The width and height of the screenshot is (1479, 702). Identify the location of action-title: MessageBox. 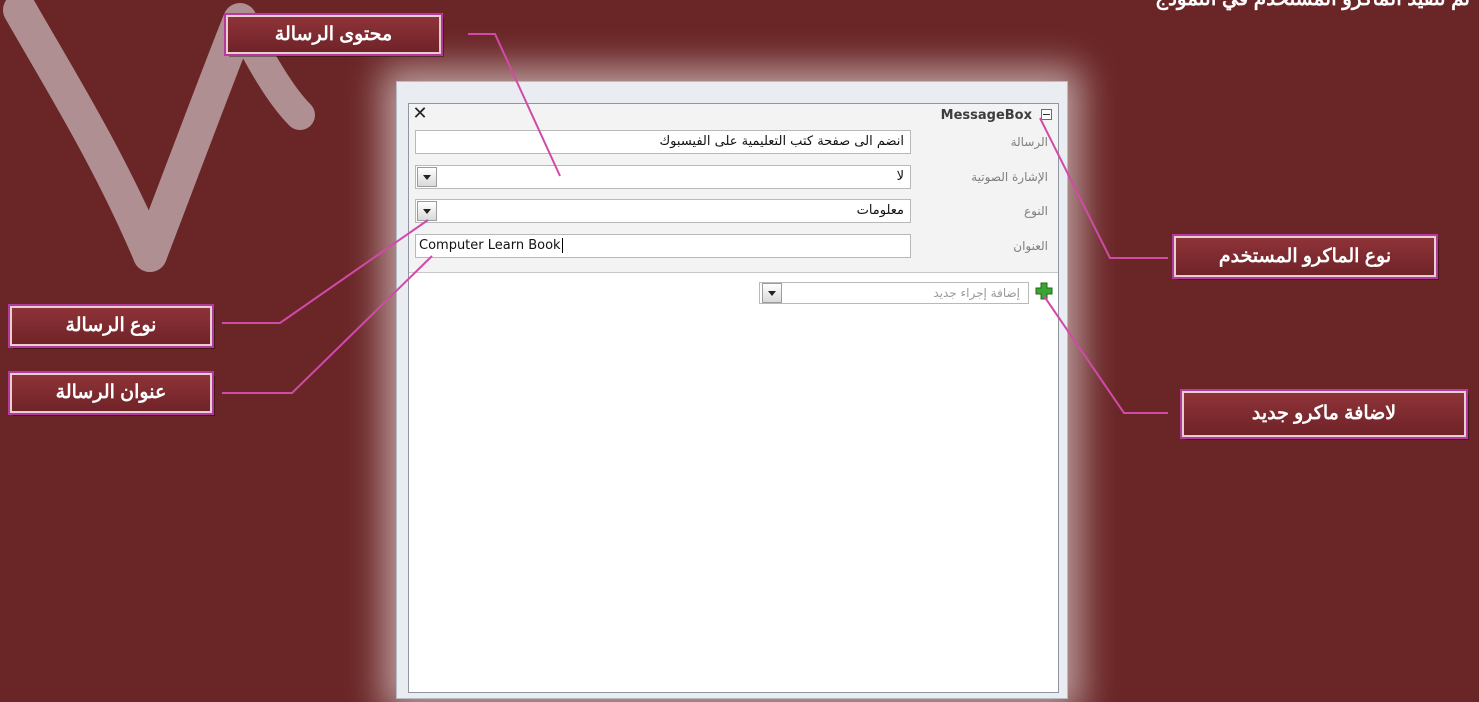
(986, 115).